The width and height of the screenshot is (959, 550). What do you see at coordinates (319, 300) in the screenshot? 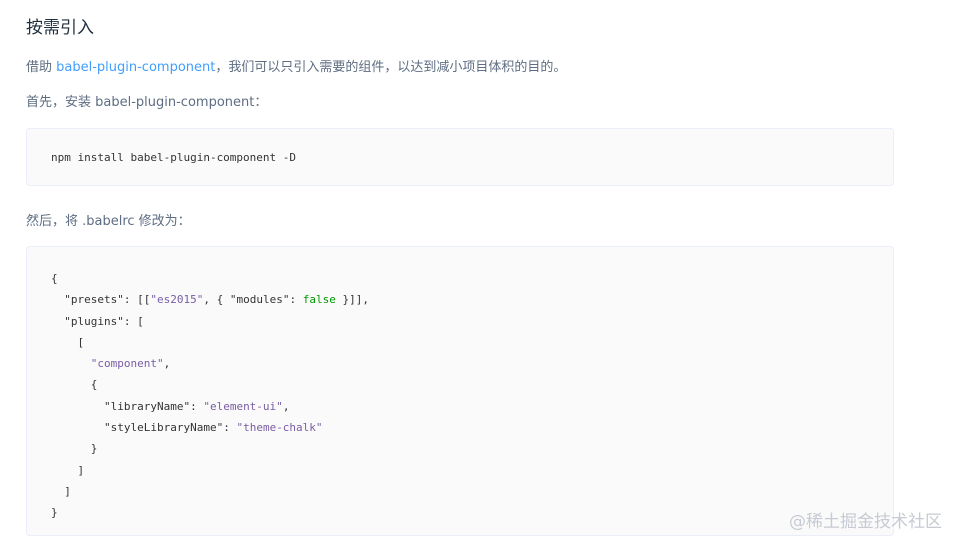
I see `code-boolean: false` at bounding box center [319, 300].